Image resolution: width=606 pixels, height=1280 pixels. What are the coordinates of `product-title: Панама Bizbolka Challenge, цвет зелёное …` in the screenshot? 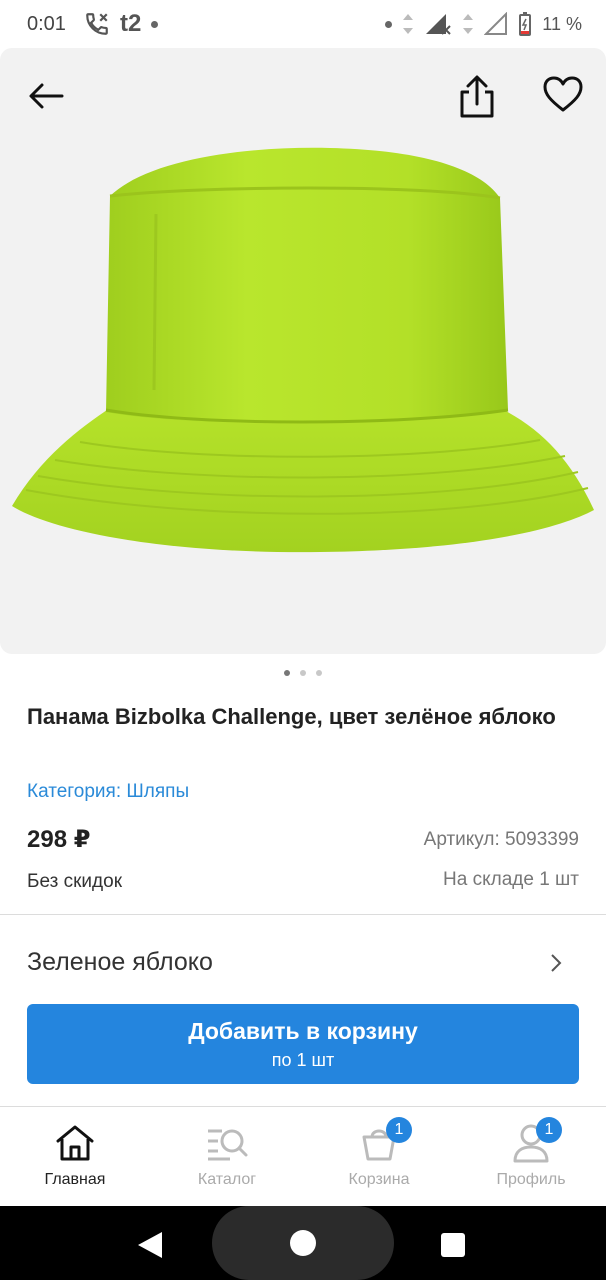 It's located at (291, 716).